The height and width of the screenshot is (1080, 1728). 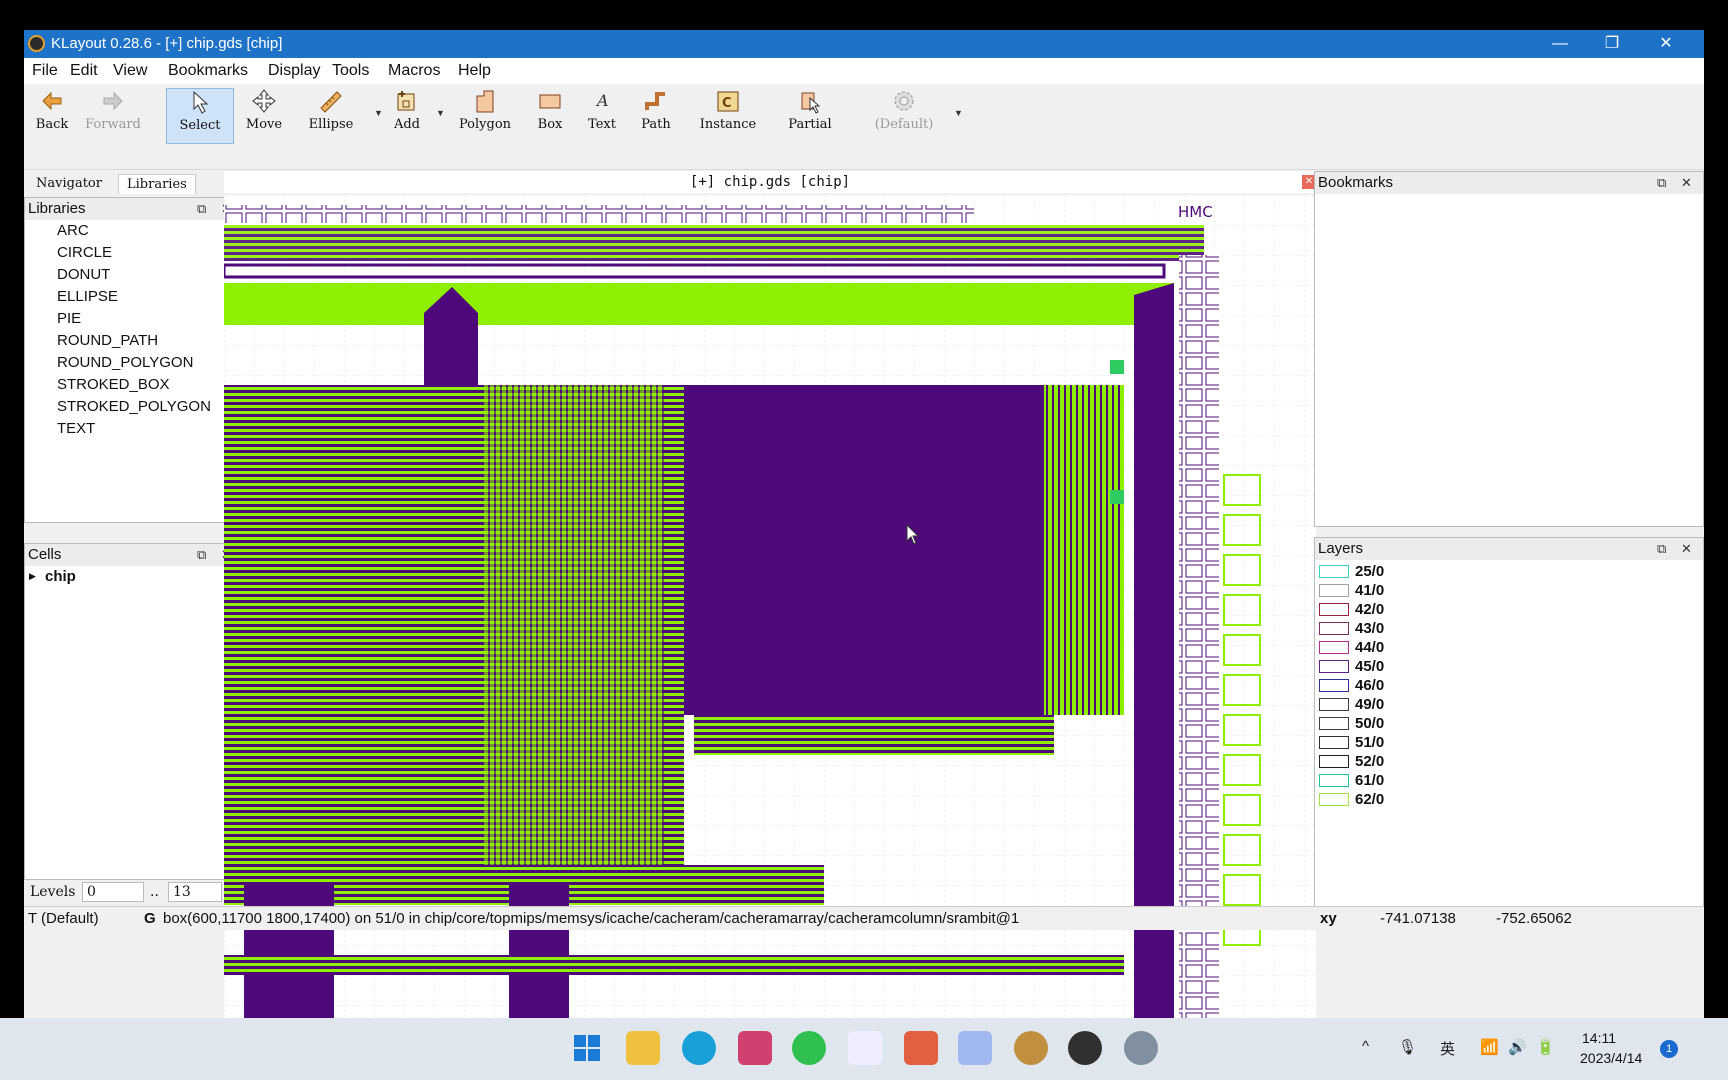 What do you see at coordinates (809, 1048) in the screenshot?
I see `wechat-icon` at bounding box center [809, 1048].